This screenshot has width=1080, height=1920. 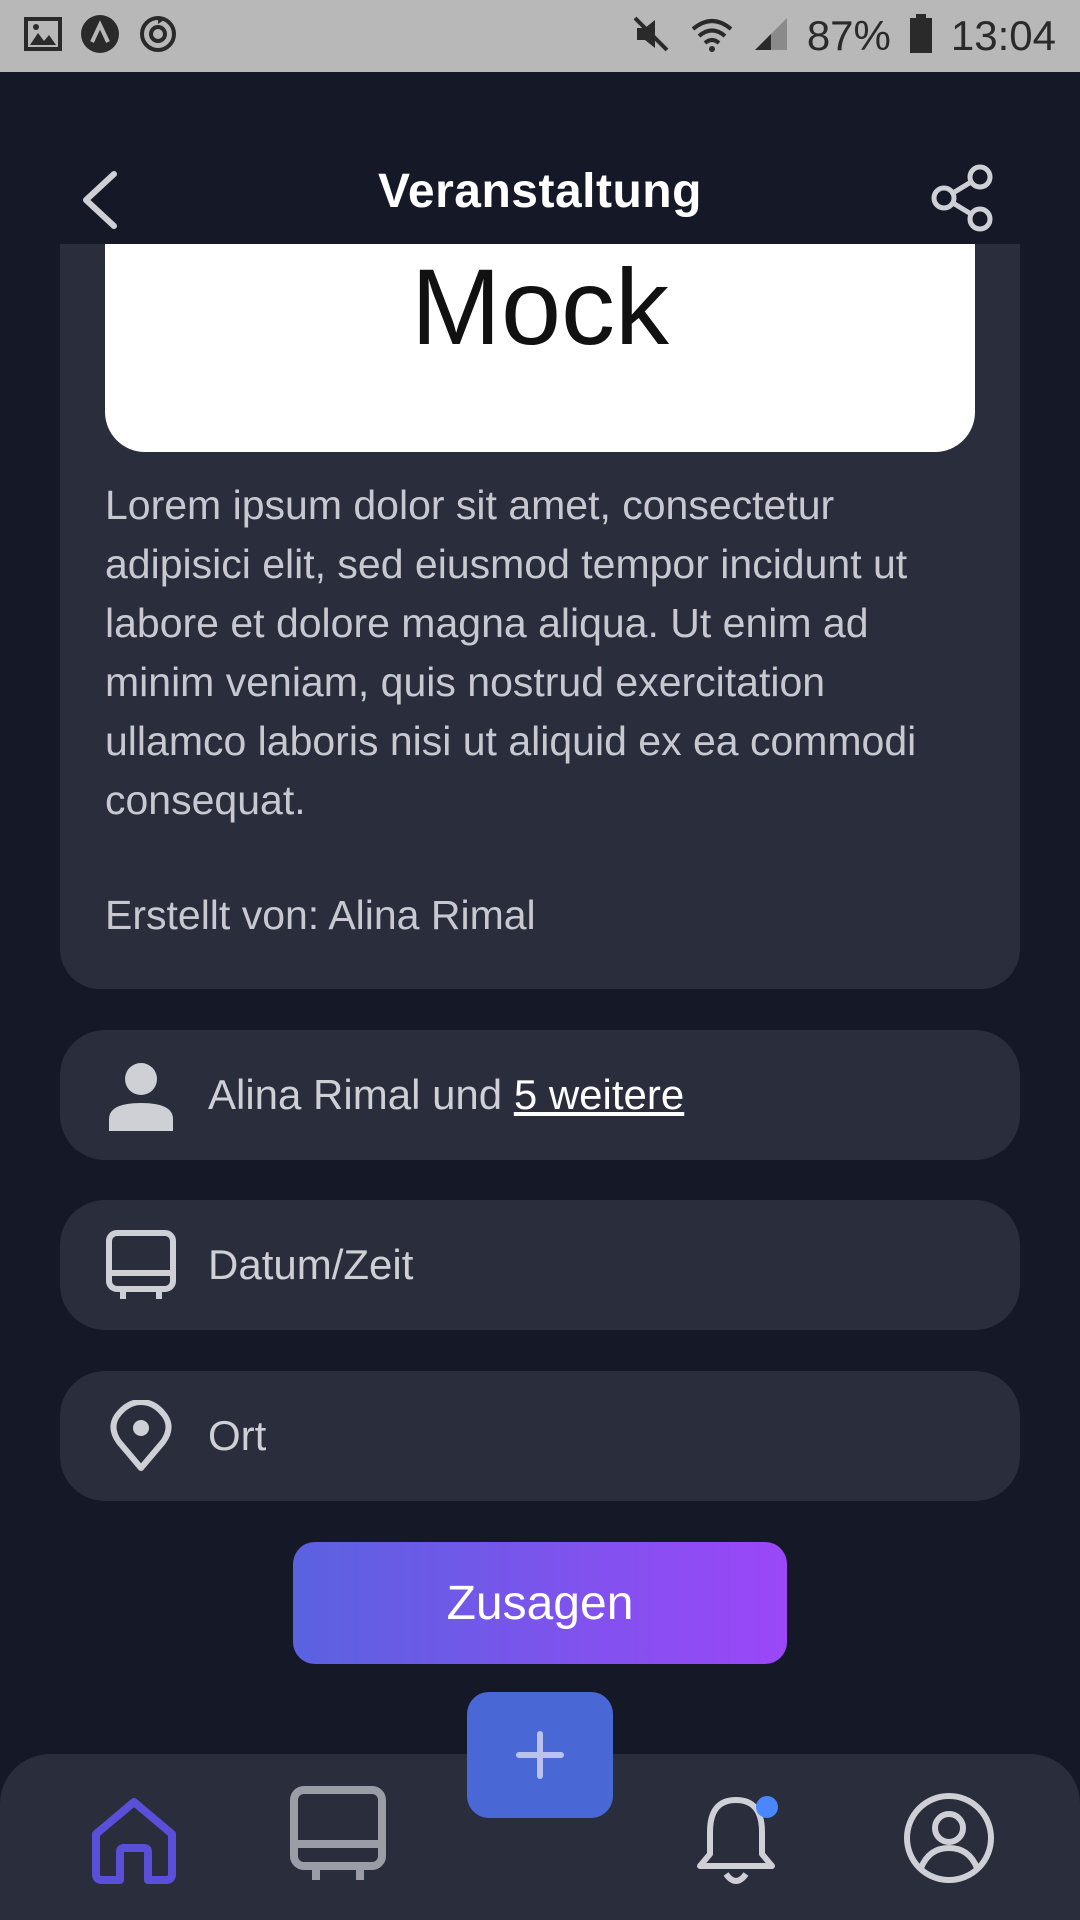 What do you see at coordinates (141, 1265) in the screenshot?
I see `calendar-icon` at bounding box center [141, 1265].